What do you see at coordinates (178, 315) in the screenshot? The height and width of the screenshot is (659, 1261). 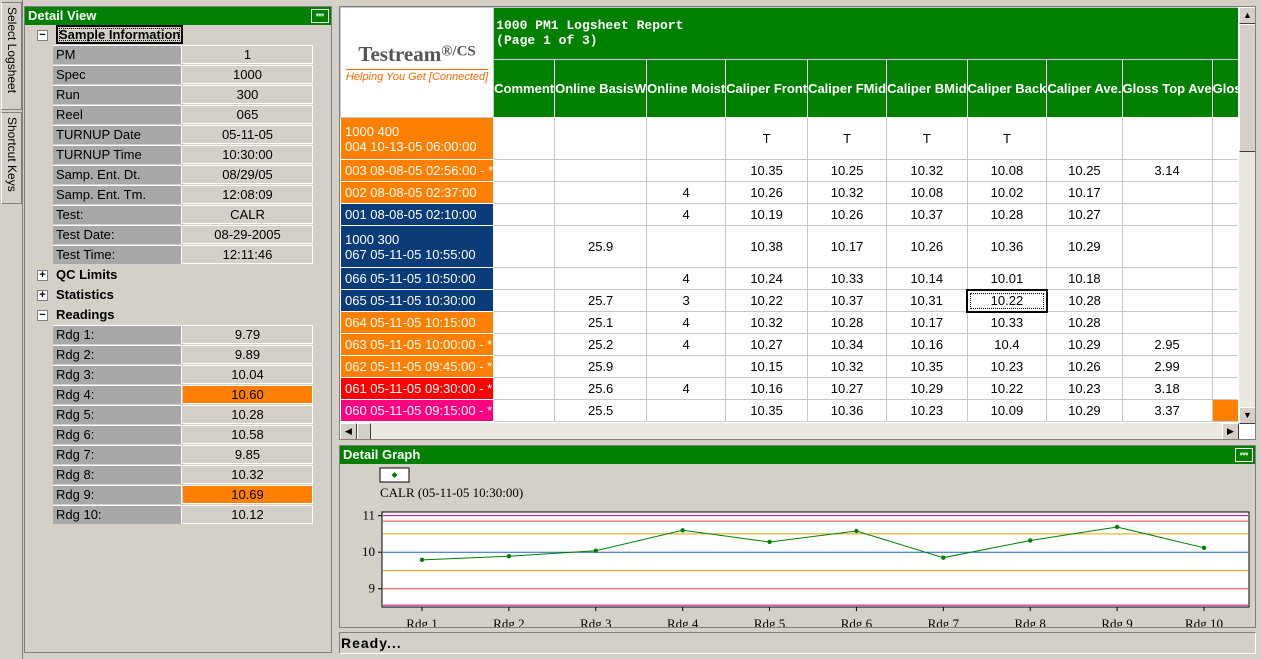 I see `section-readings: − Readings` at bounding box center [178, 315].